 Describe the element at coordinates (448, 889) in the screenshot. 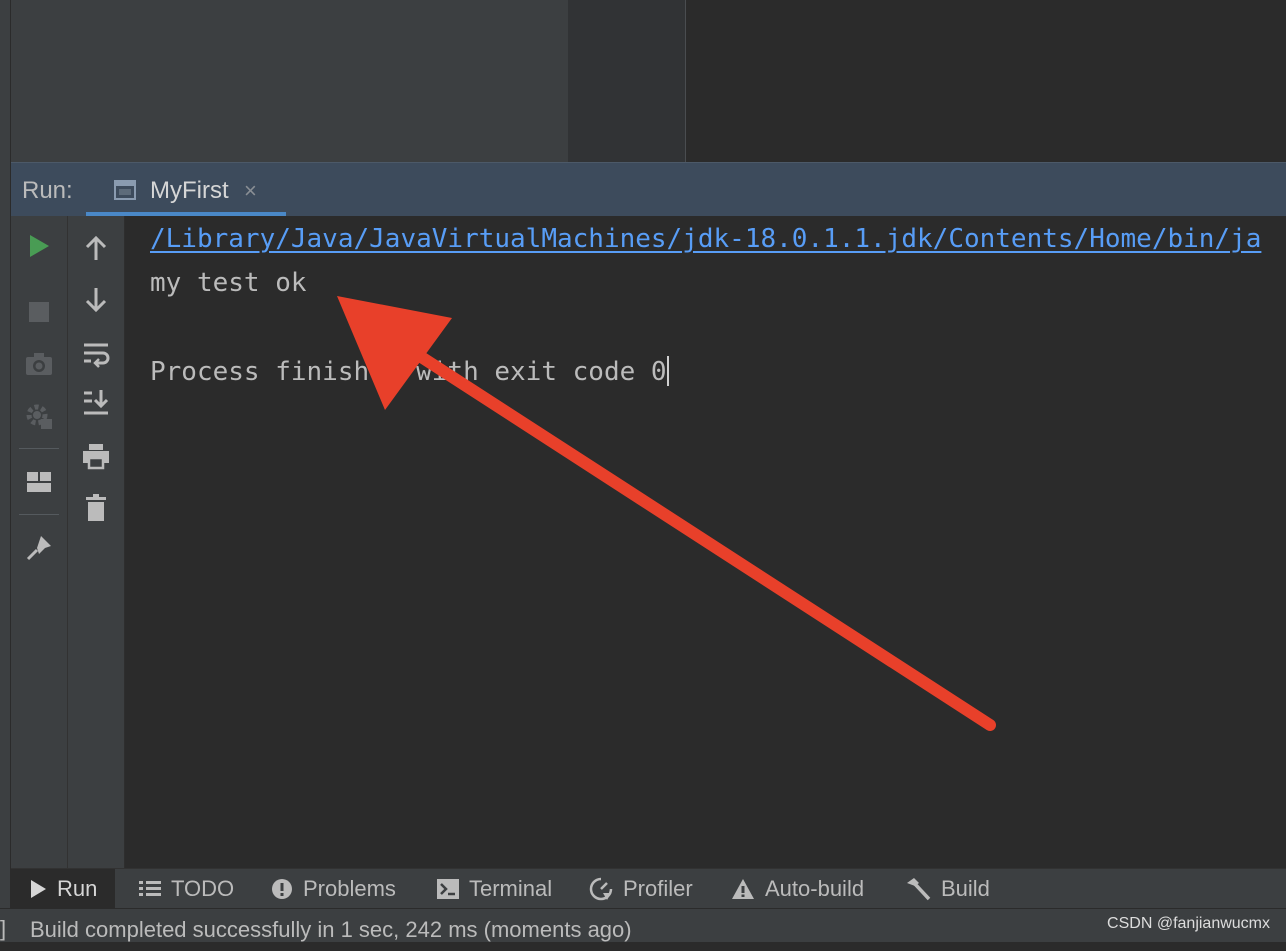

I see `terminal-icon` at that location.